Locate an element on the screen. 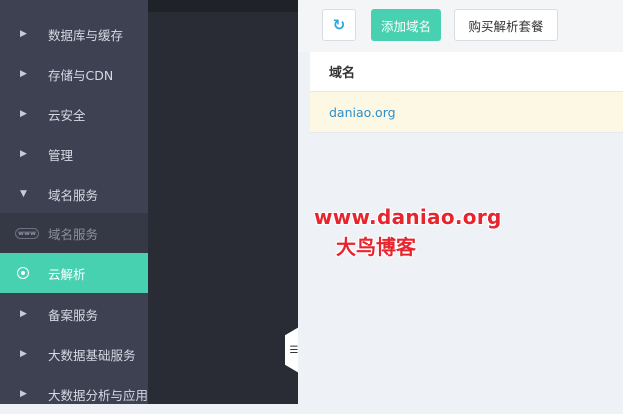  domain-link: daniao.org is located at coordinates (362, 112).